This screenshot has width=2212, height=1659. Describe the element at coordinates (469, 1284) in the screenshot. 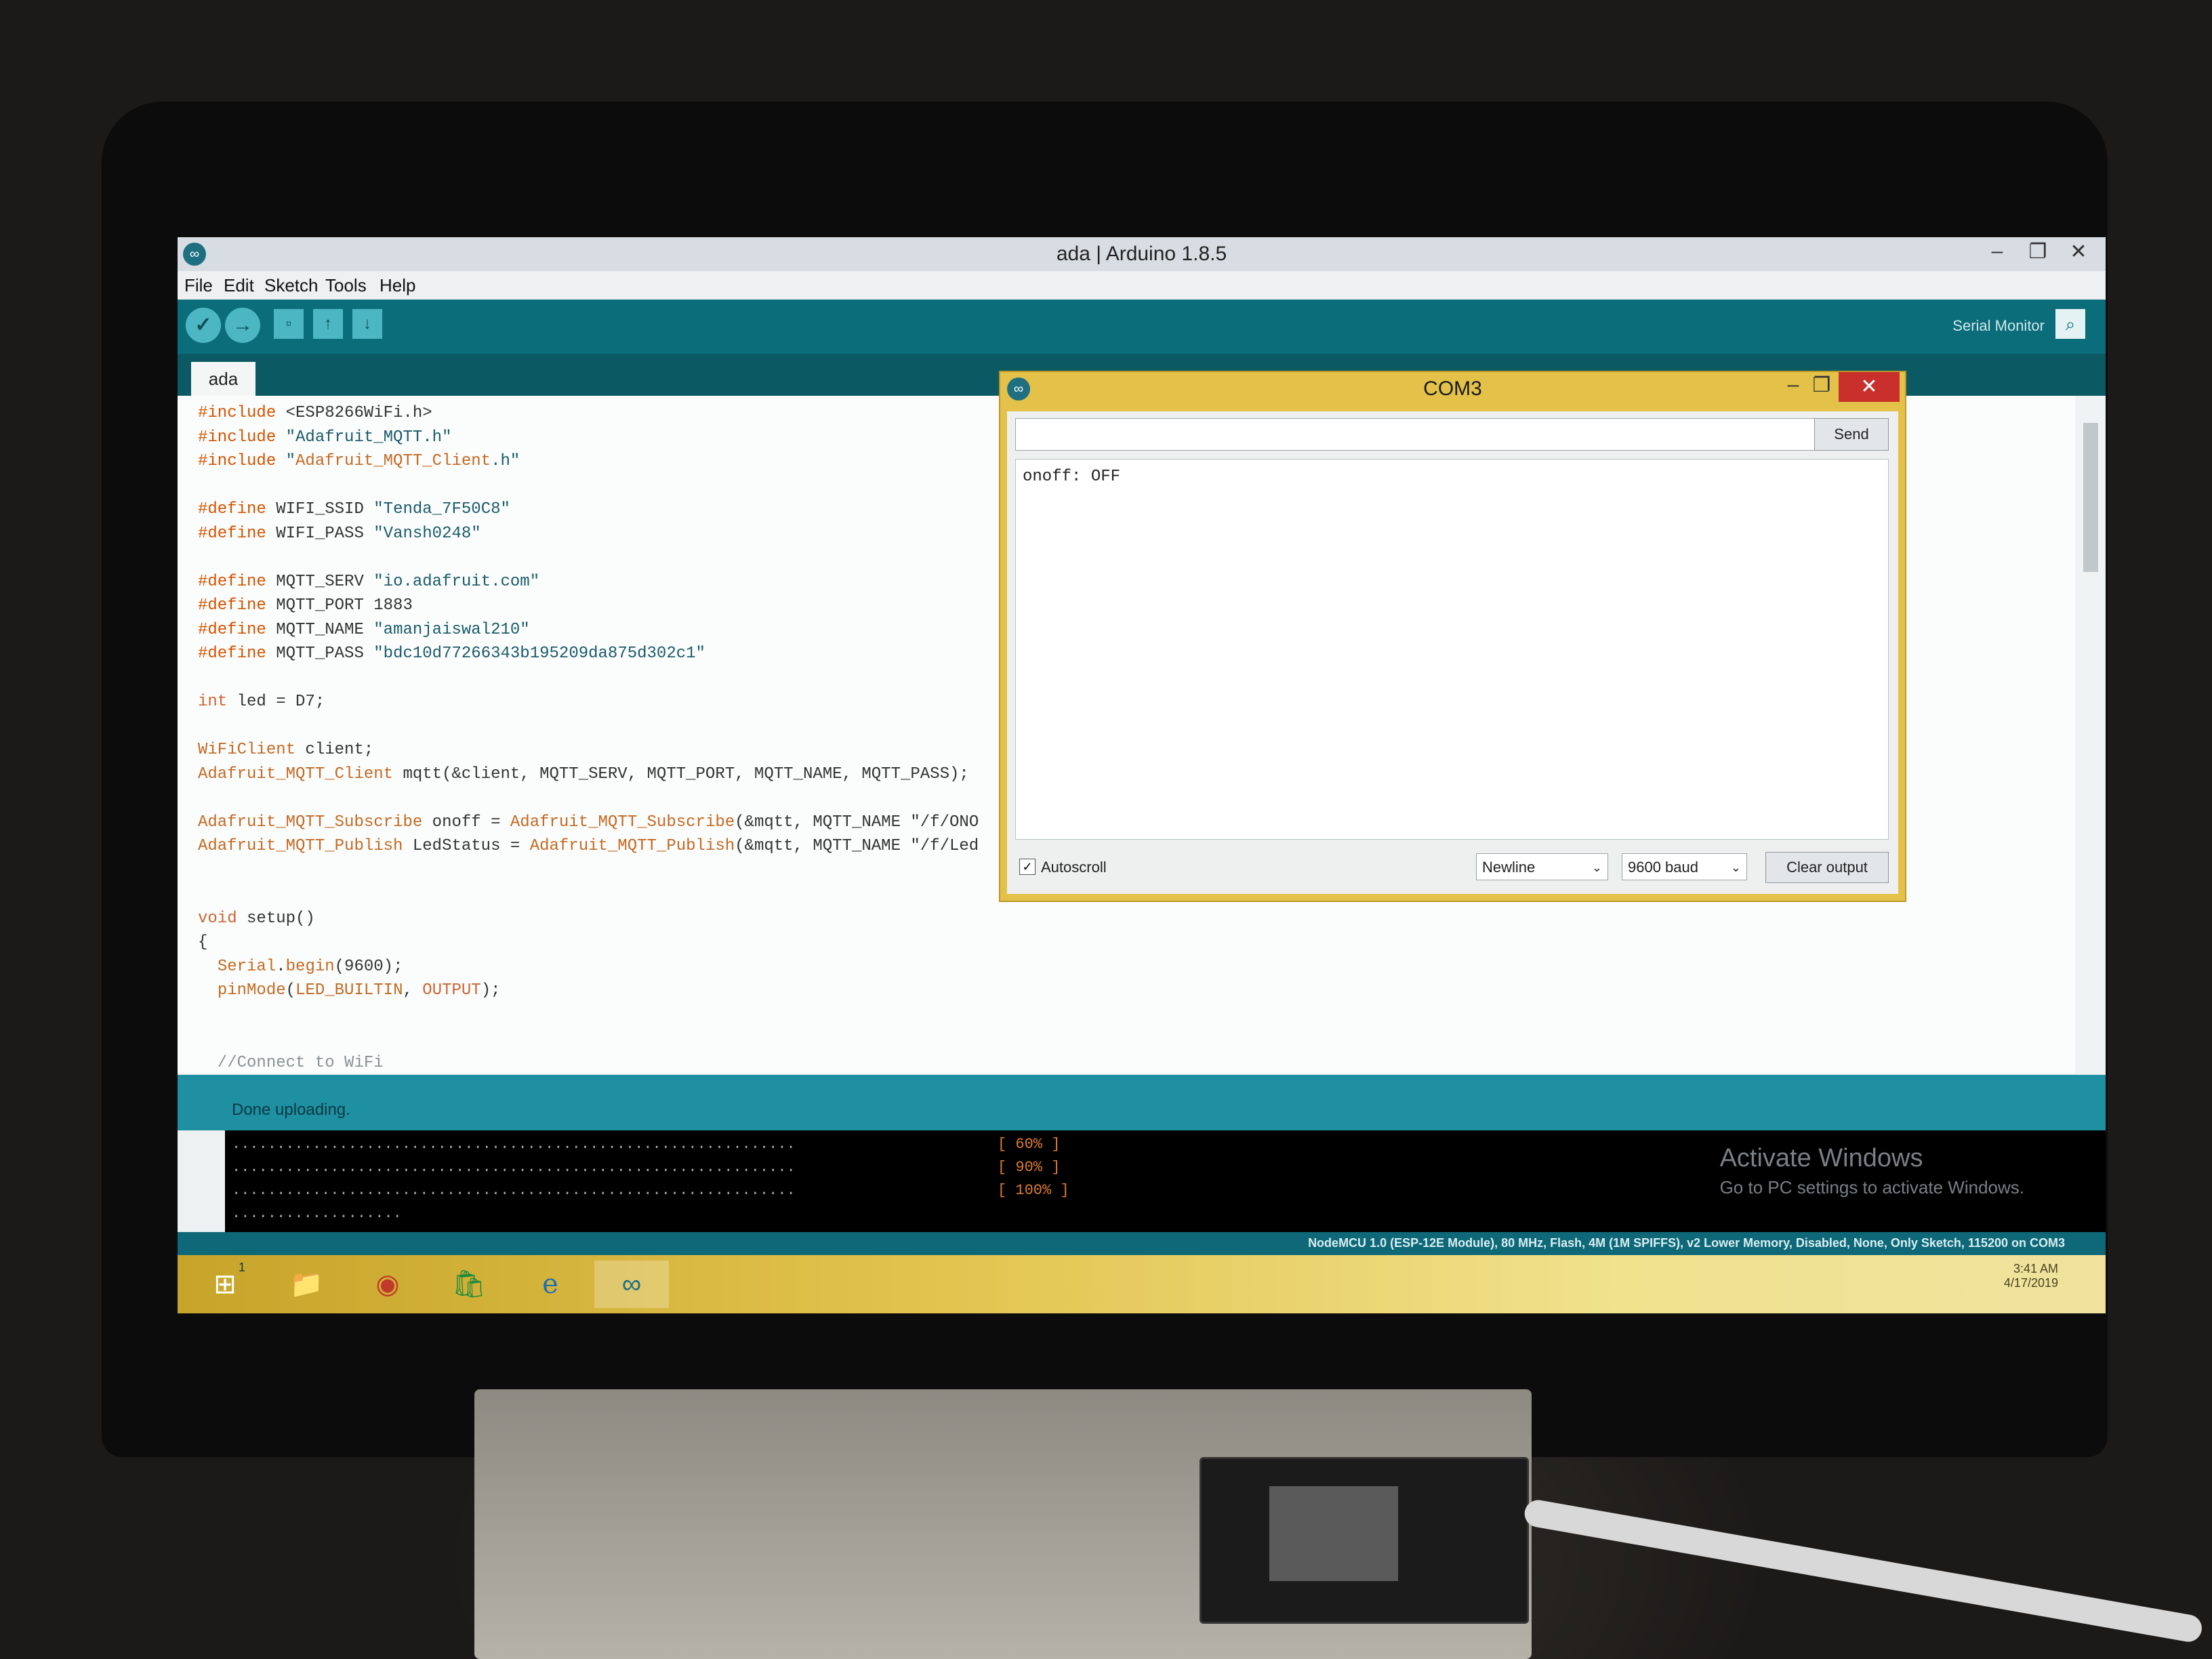

I see `store-icon: 🛍` at that location.